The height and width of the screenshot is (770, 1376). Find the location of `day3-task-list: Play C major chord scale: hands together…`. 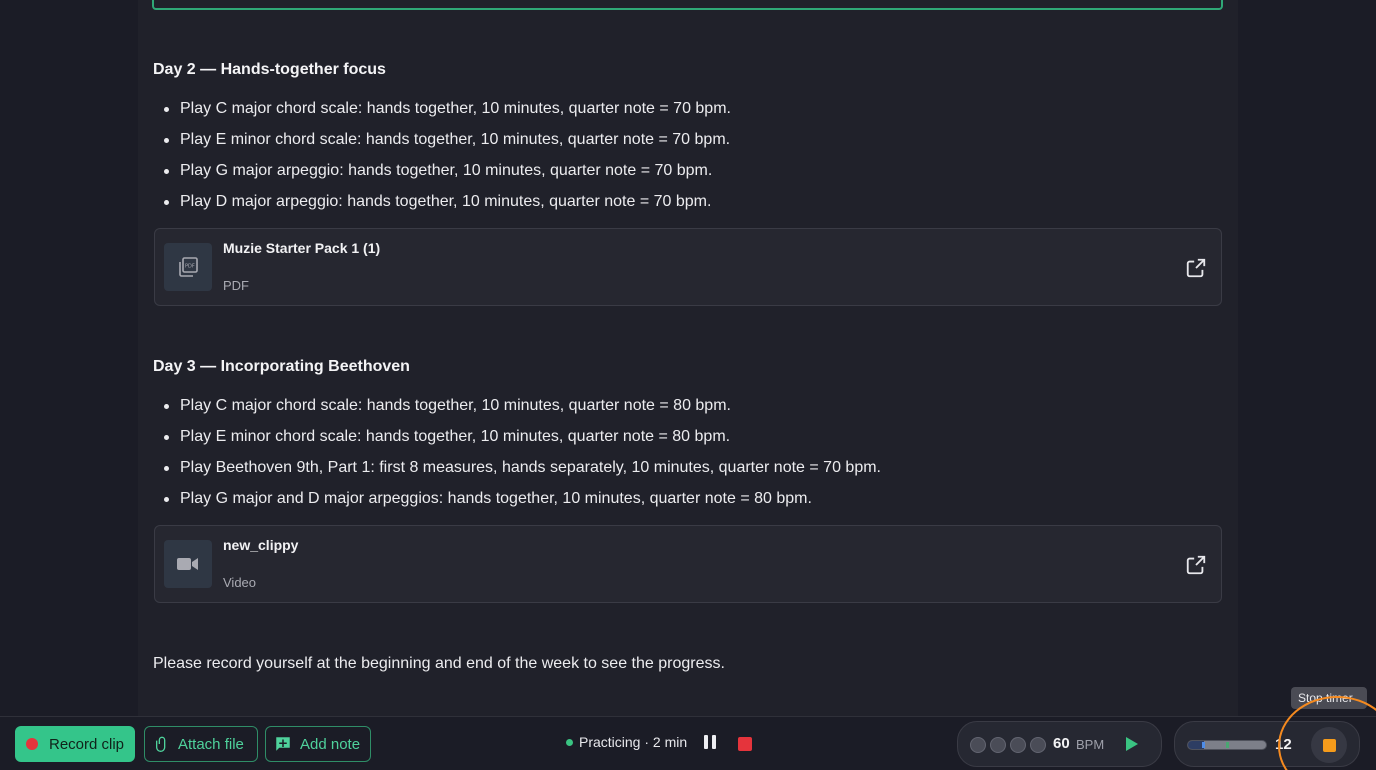

day3-task-list: Play C major chord scale: hands together… is located at coordinates (520, 458).